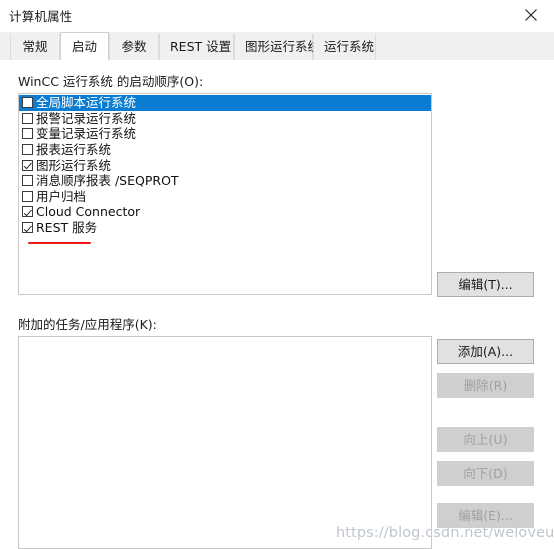 The height and width of the screenshot is (549, 554). I want to click on window-title: 计算机属性, so click(41, 16).